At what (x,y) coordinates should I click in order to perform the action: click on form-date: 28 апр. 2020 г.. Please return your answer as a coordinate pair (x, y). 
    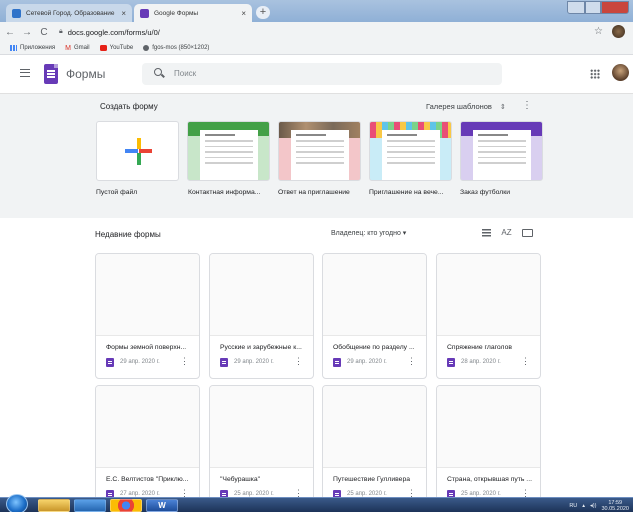
    Looking at the image, I should click on (481, 362).